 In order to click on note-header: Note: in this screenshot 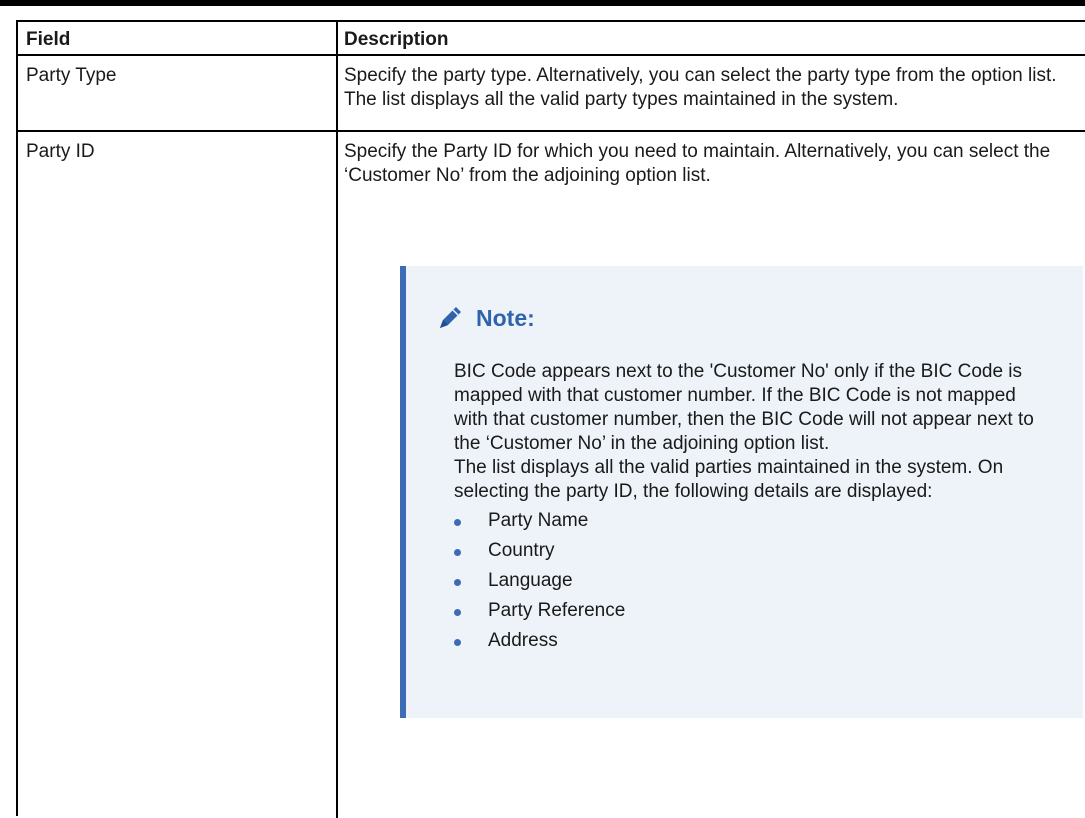, I will do `click(484, 318)`.